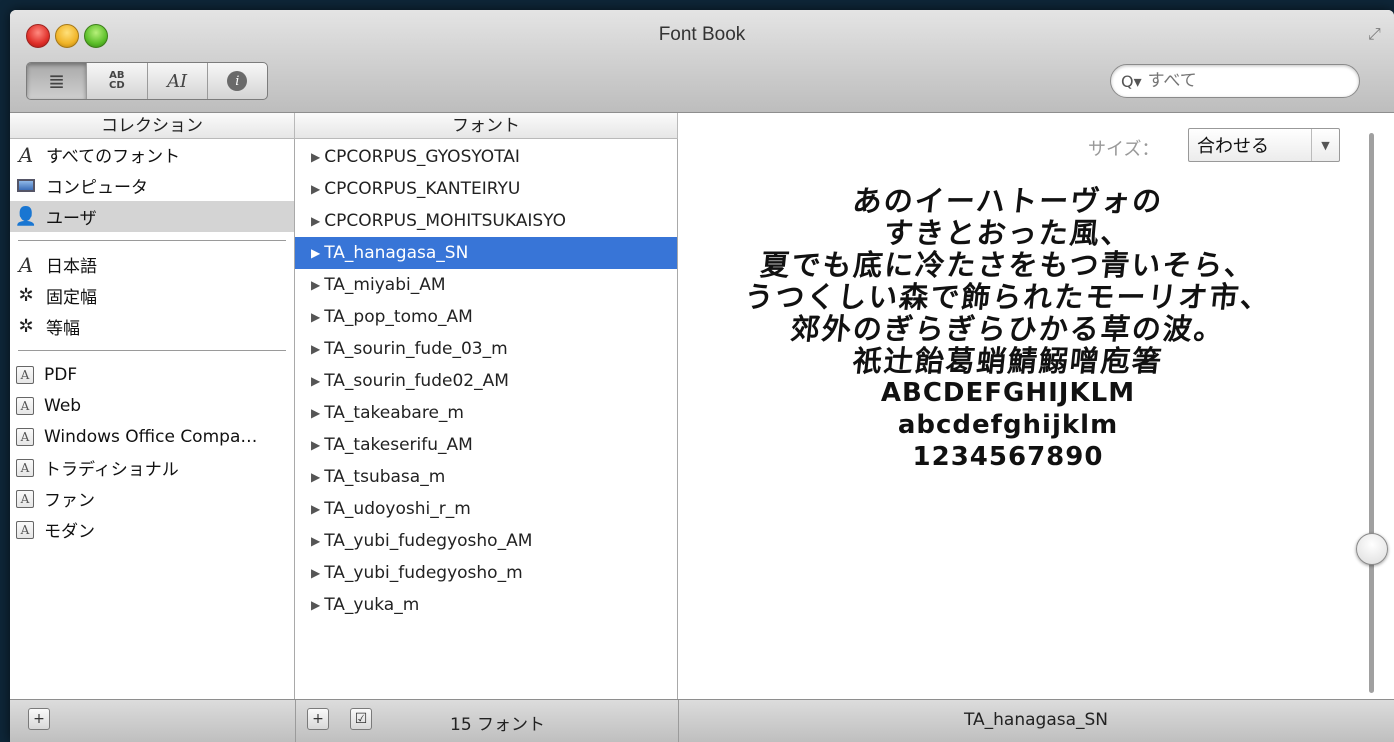 This screenshot has height=742, width=1394. I want to click on font-item: ▶ TA_sourin_fude02_AM, so click(486, 381).